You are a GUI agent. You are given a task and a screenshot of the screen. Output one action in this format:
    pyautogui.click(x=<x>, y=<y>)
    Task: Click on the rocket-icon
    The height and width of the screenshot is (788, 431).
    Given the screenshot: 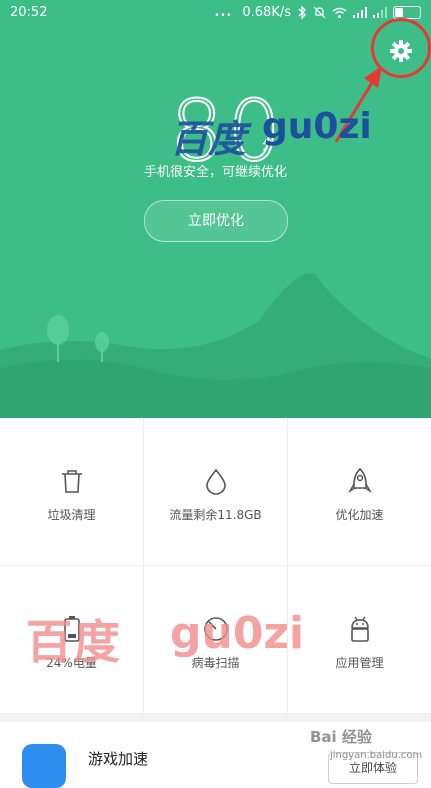 What is the action you would take?
    pyautogui.click(x=359, y=480)
    